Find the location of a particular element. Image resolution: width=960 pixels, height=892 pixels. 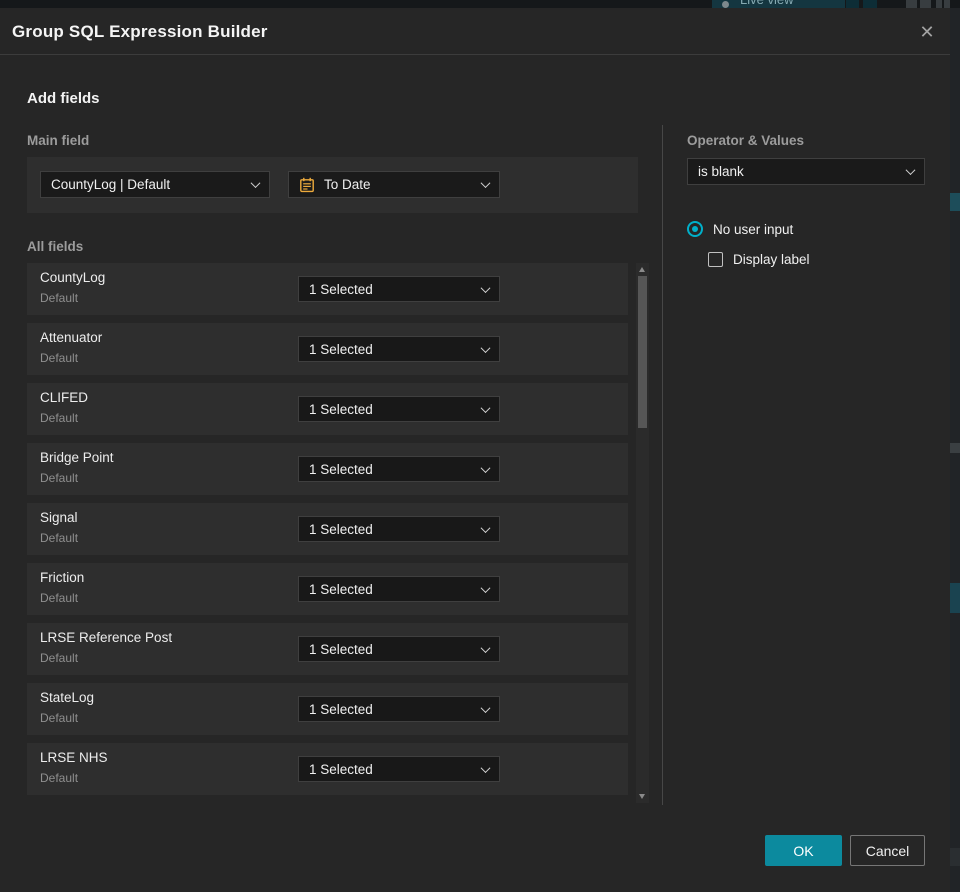

operator-value: is blank is located at coordinates (721, 171).